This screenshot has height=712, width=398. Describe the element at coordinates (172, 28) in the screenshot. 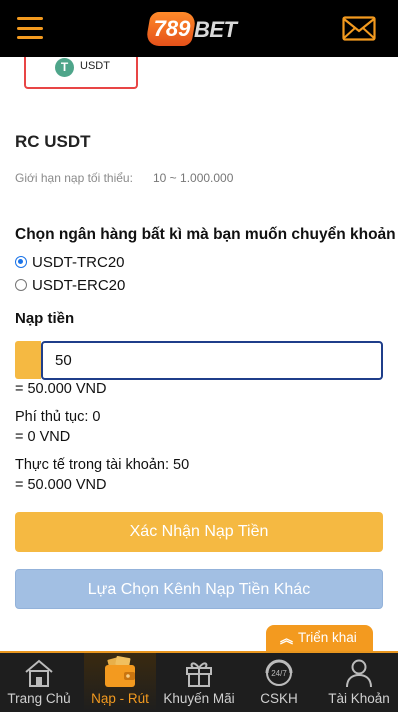

I see `logo-number: 789` at that location.